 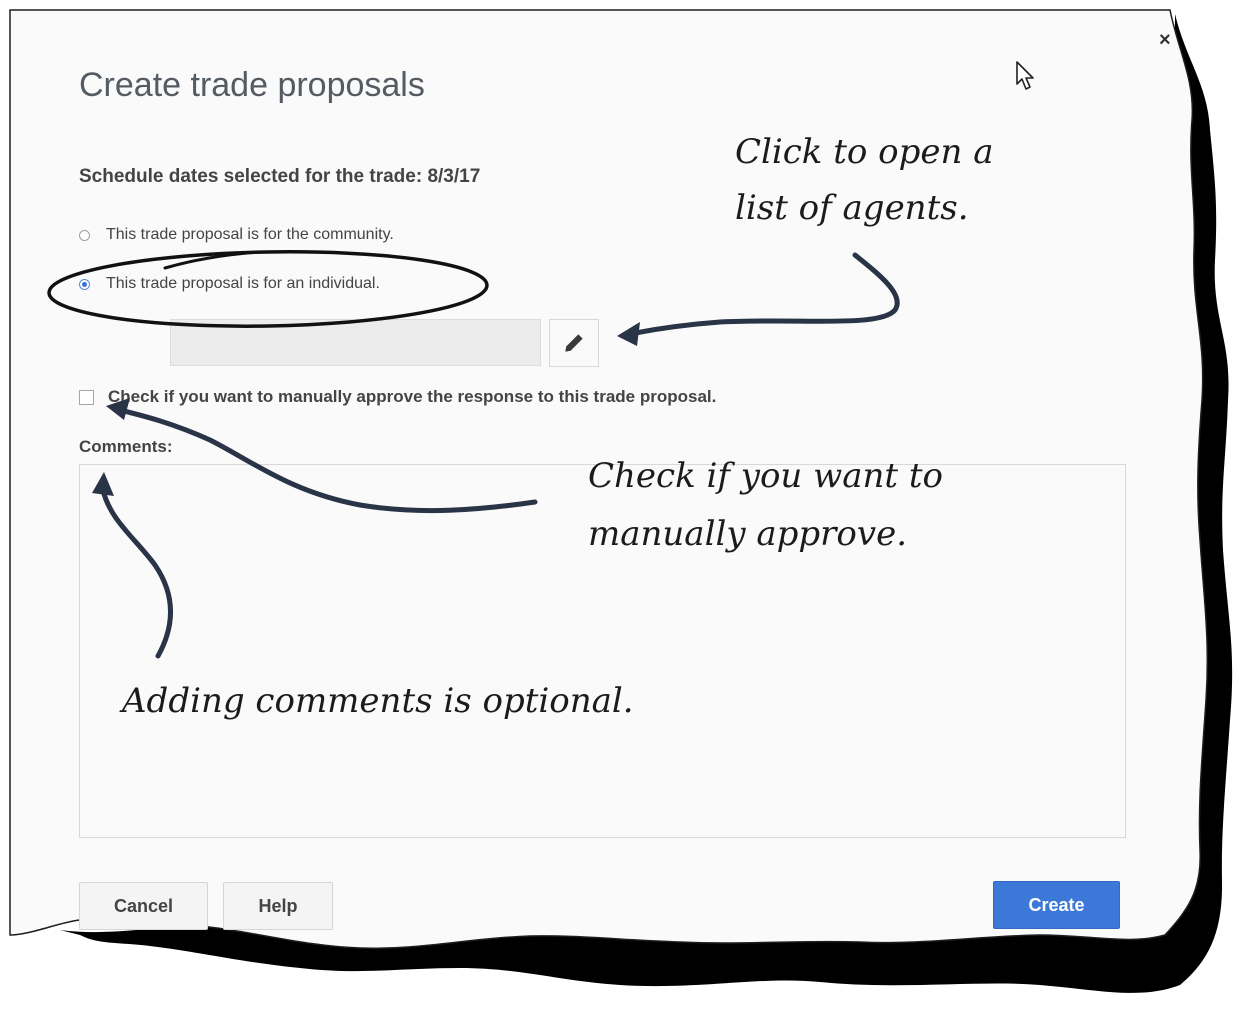 I want to click on agents-arrow-head, so click(x=628, y=334).